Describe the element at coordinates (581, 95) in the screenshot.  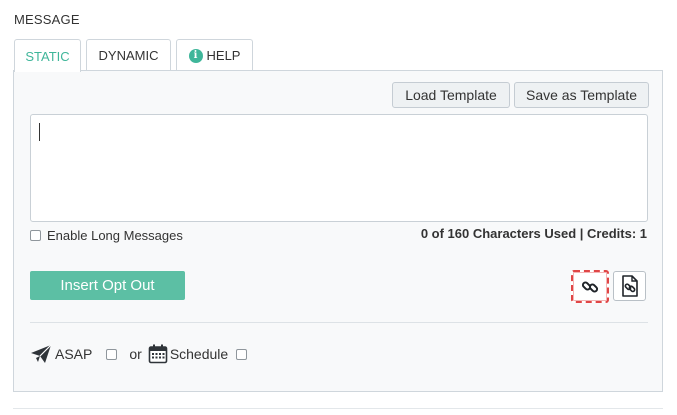
I see `save-template-button: Save as Template` at that location.